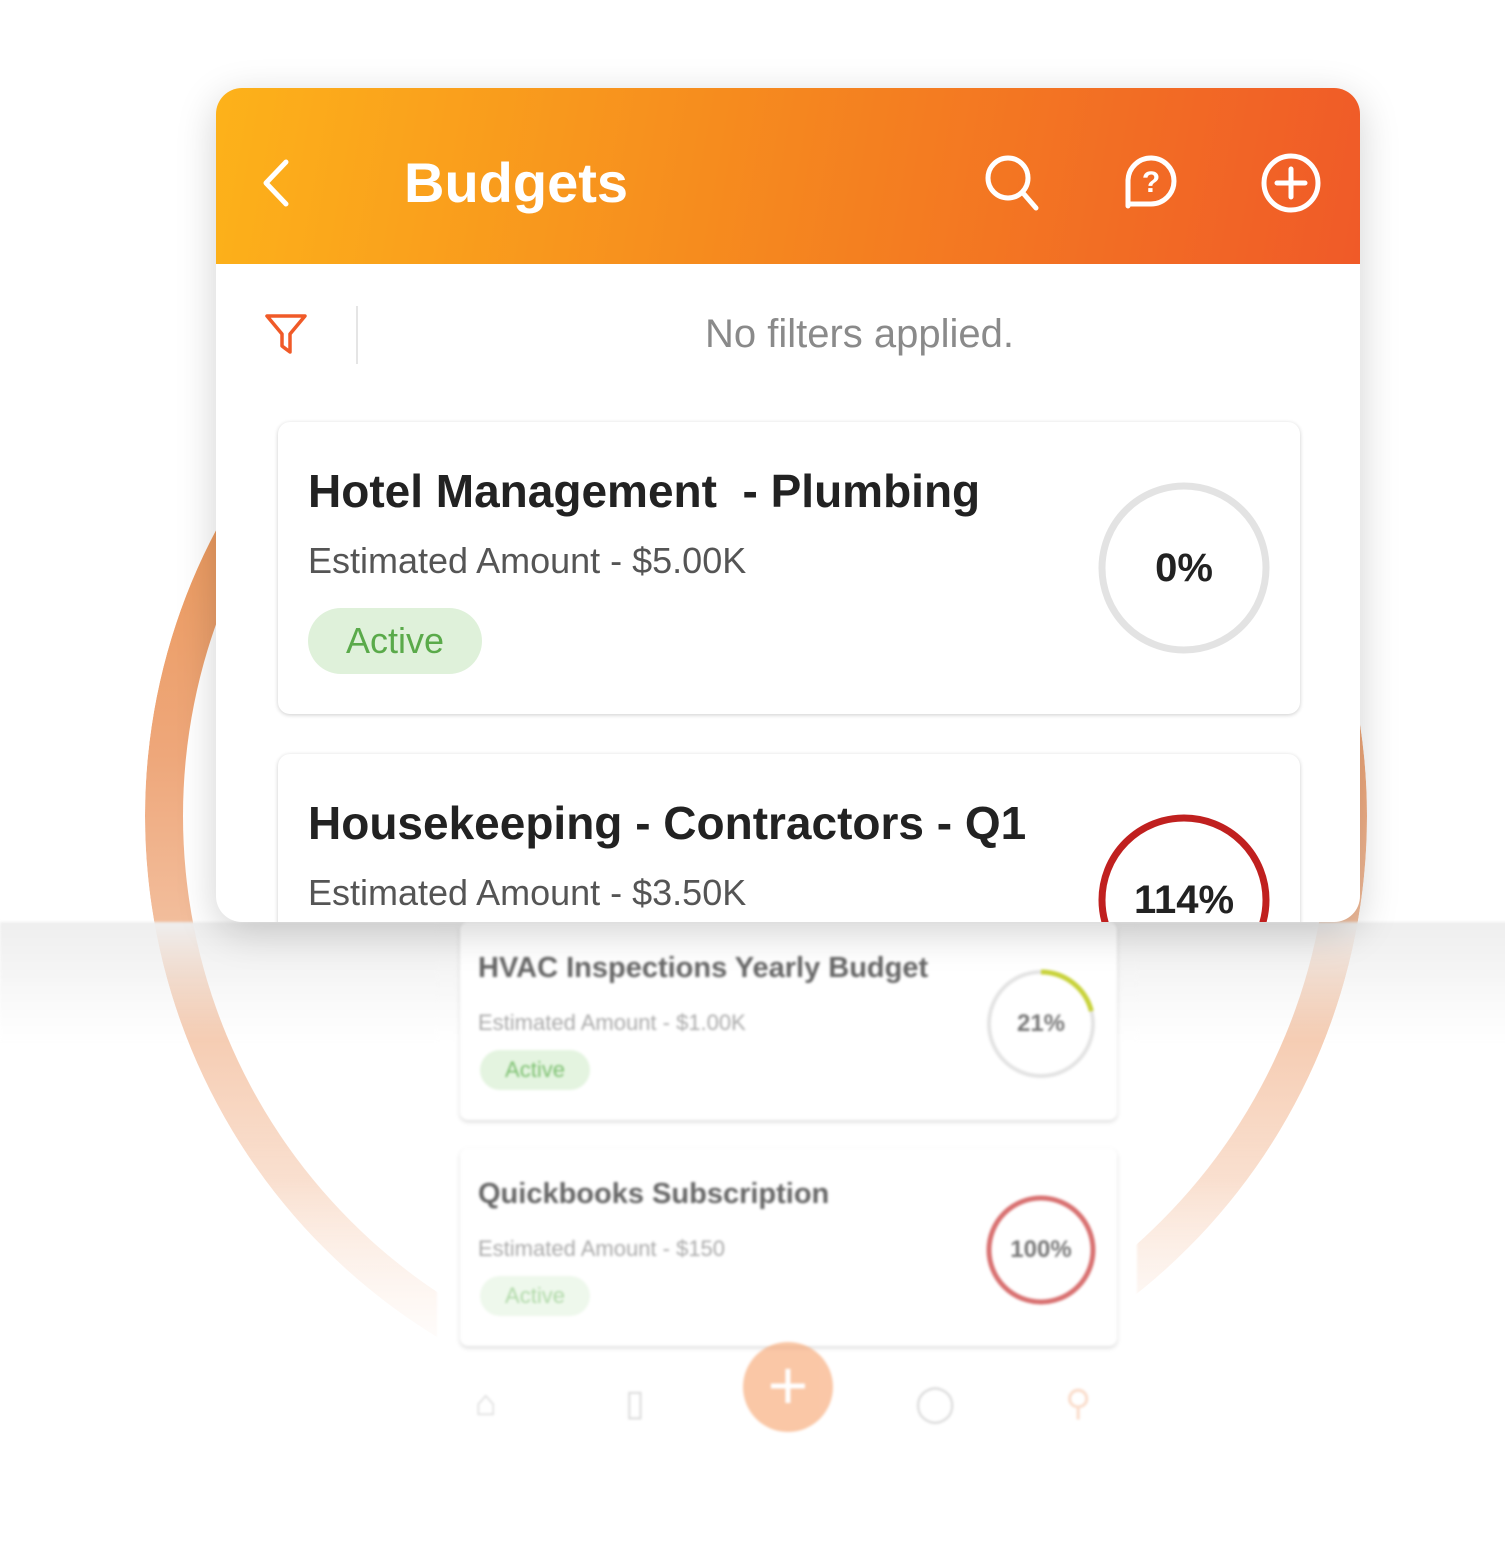 The height and width of the screenshot is (1550, 1505). What do you see at coordinates (859, 334) in the screenshot?
I see `filter-status: No filters applied.` at bounding box center [859, 334].